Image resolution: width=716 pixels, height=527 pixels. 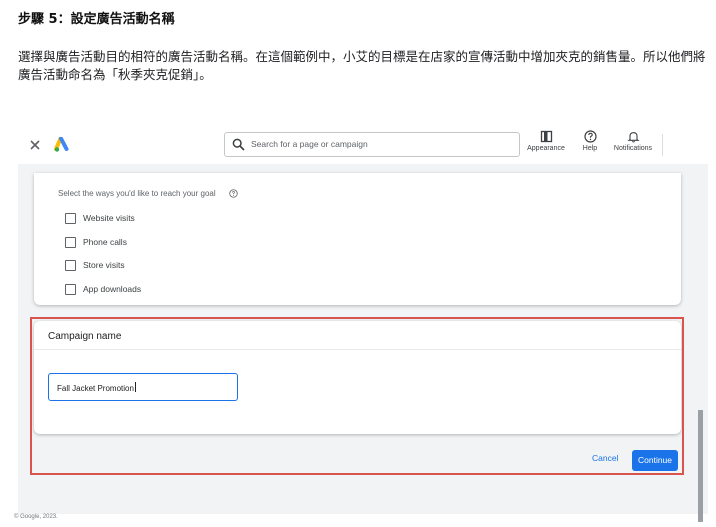 What do you see at coordinates (700, 466) in the screenshot?
I see `scrollbar` at bounding box center [700, 466].